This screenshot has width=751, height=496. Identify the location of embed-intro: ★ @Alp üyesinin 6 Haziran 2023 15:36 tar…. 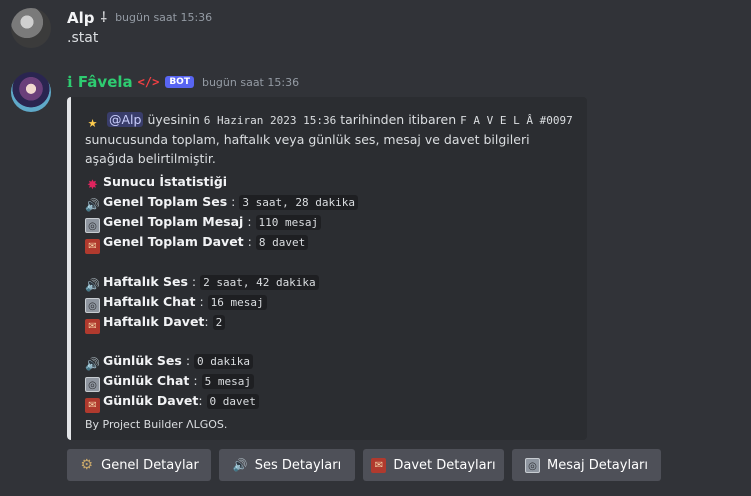
(330, 139).